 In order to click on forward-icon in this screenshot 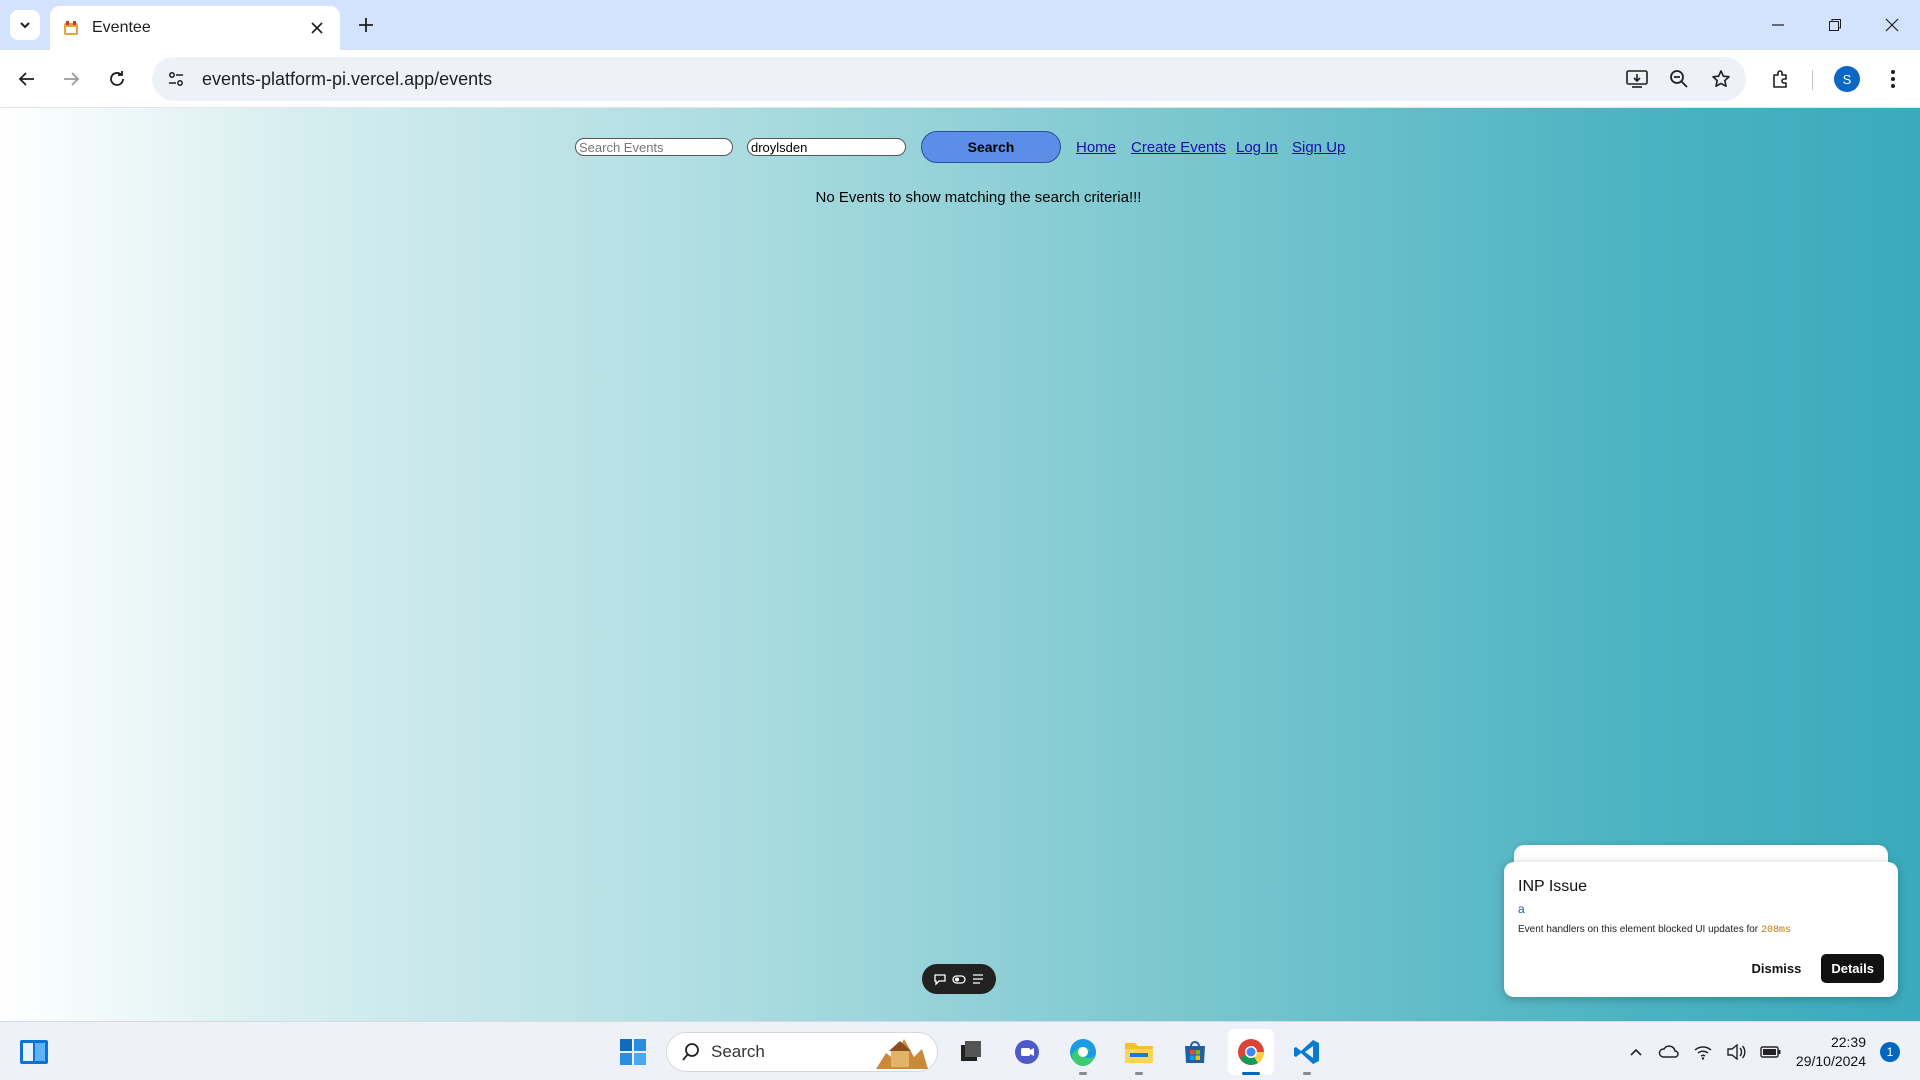, I will do `click(72, 79)`.